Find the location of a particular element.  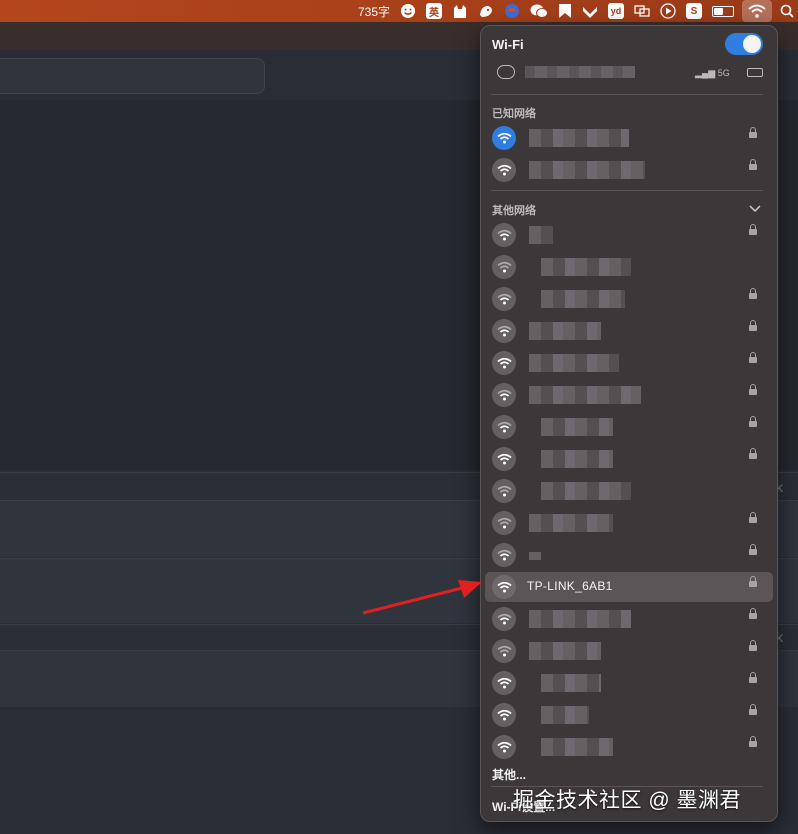

input-method-icon: 英 is located at coordinates (434, 11).